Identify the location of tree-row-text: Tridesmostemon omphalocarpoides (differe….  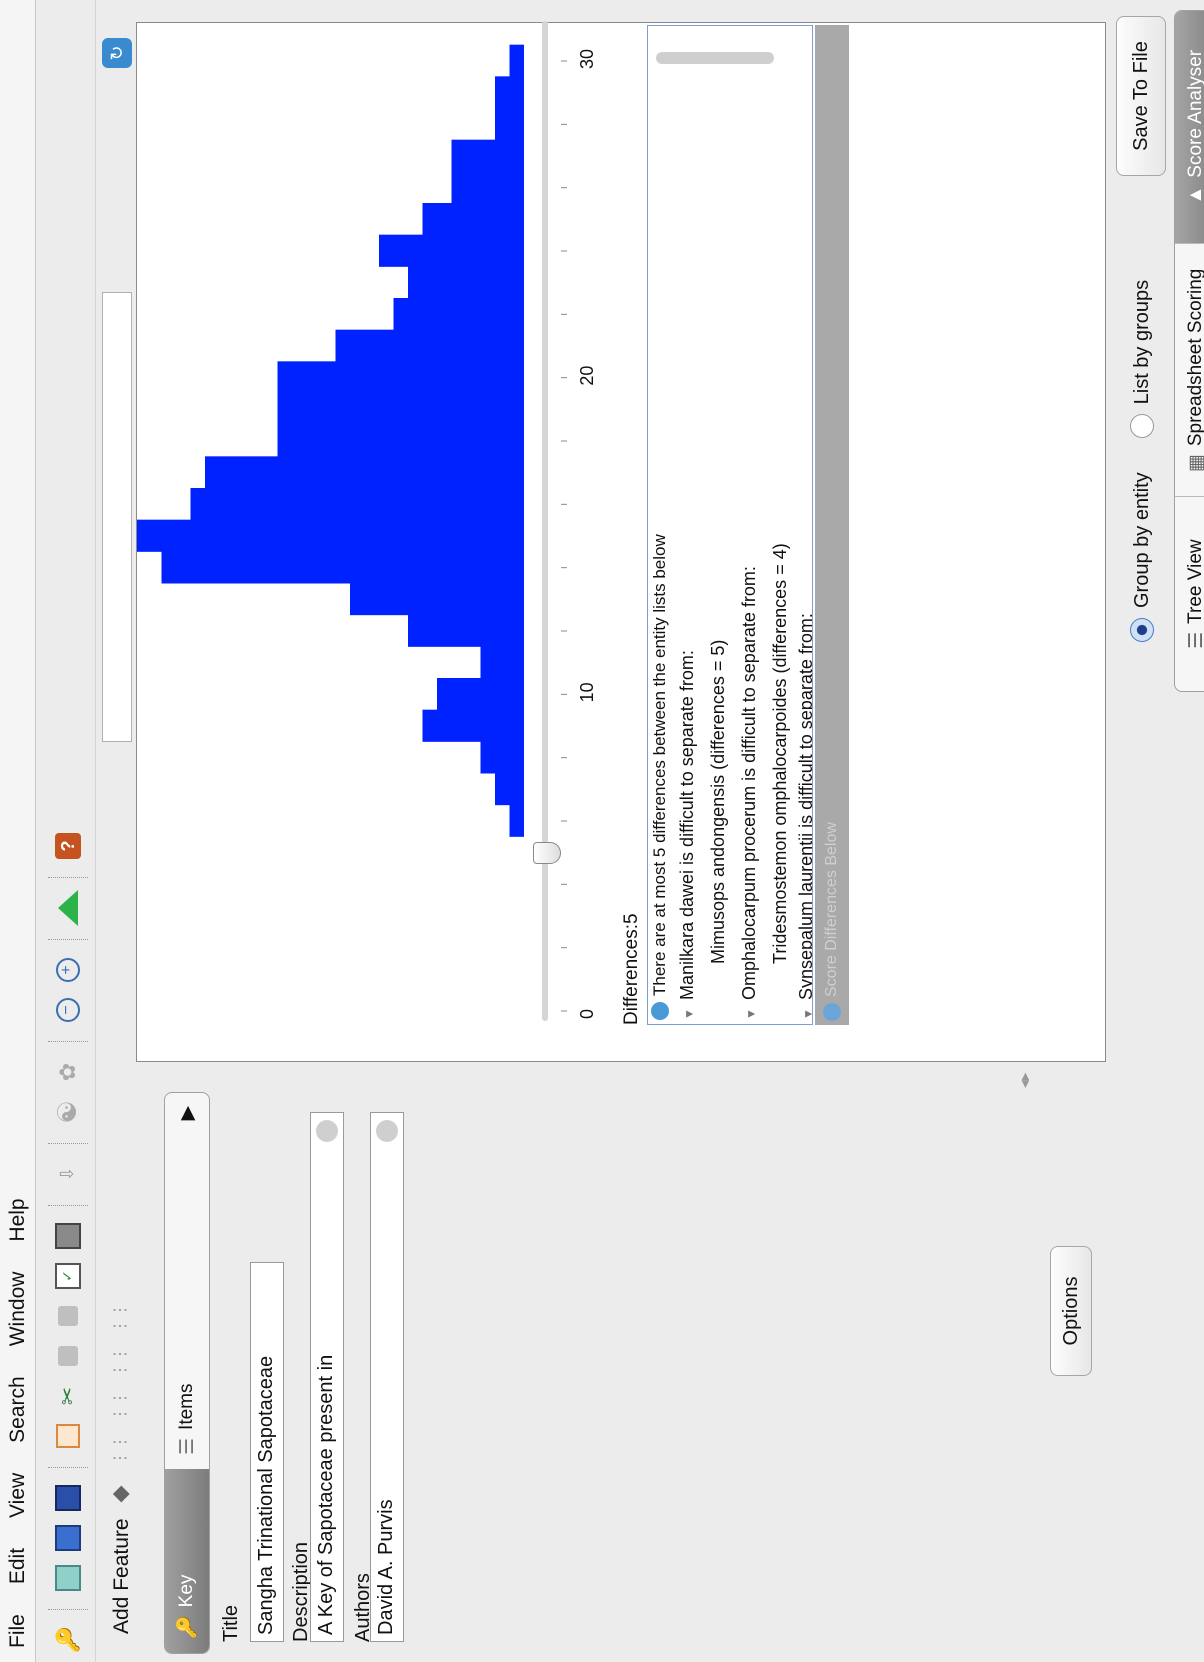
(780, 753).